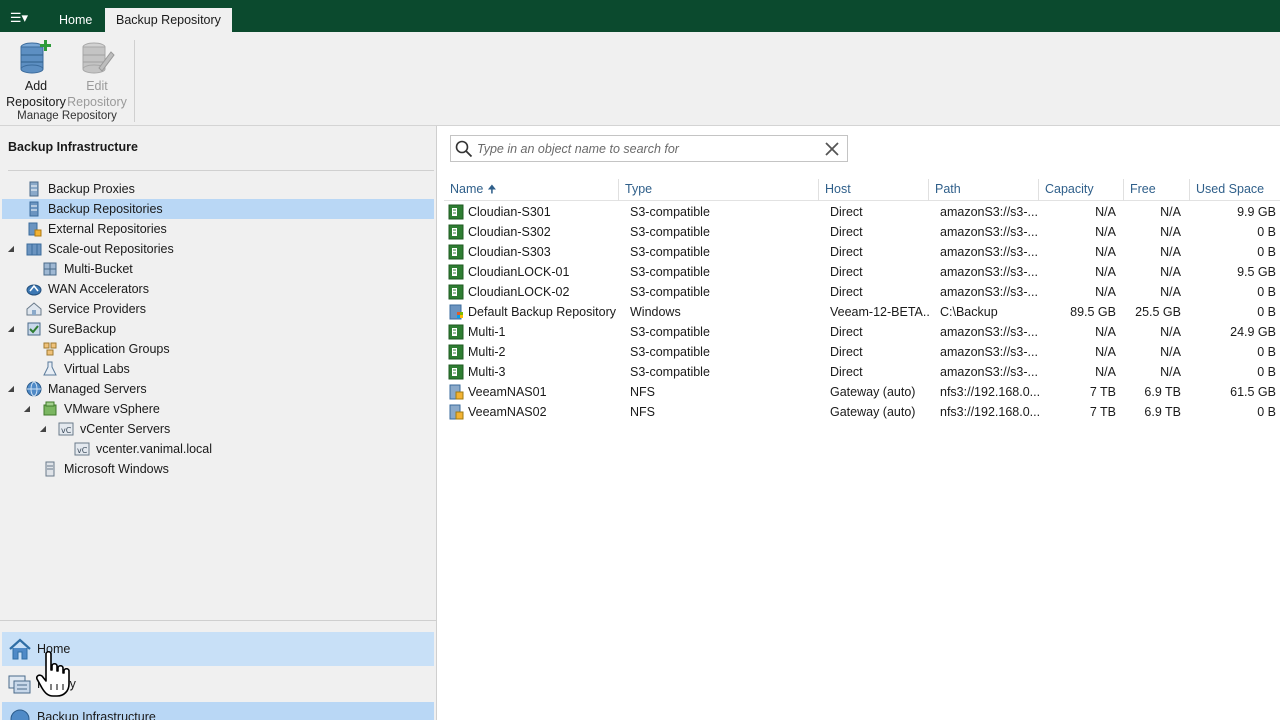 This screenshot has height=720, width=1280. Describe the element at coordinates (655, 312) in the screenshot. I see `cell-type: Windows` at that location.